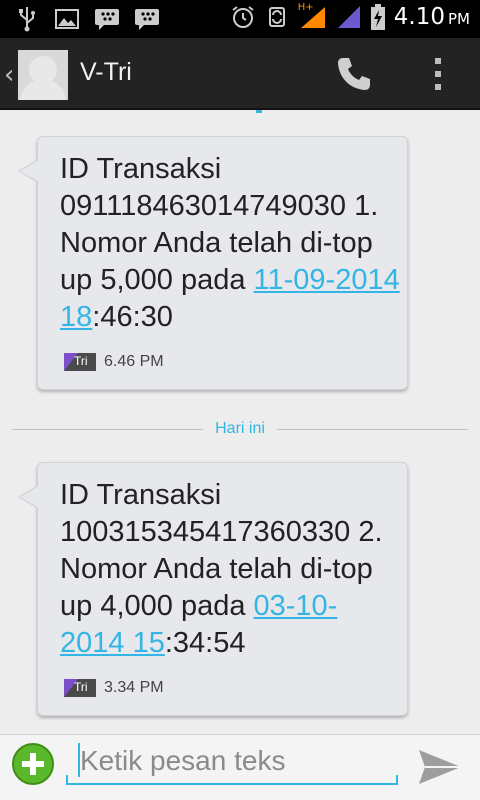 The image size is (480, 800). I want to click on message-body-end: :46:30, so click(132, 317).